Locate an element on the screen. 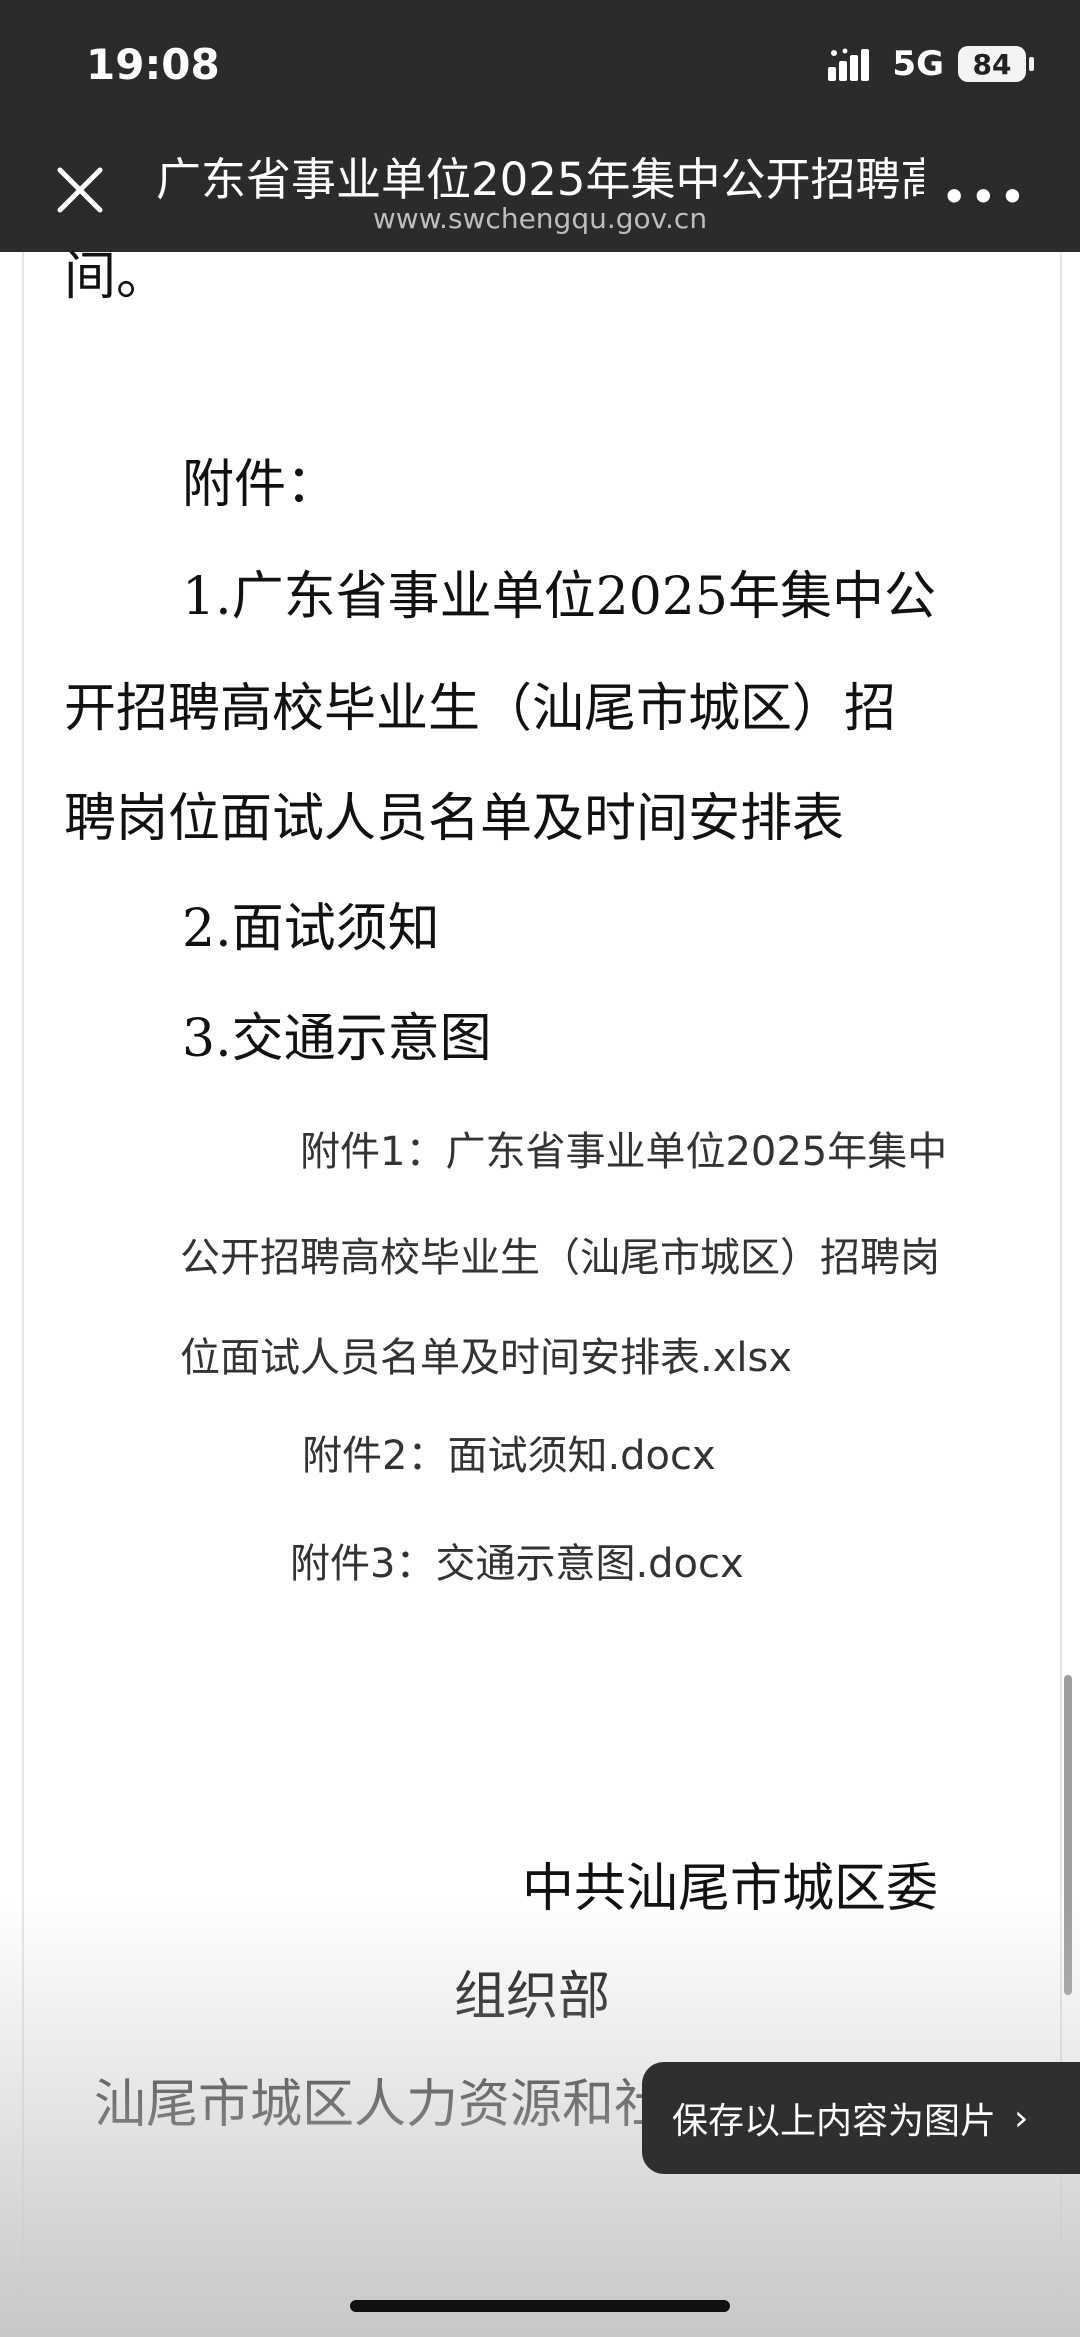  network-type: 5G is located at coordinates (918, 64).